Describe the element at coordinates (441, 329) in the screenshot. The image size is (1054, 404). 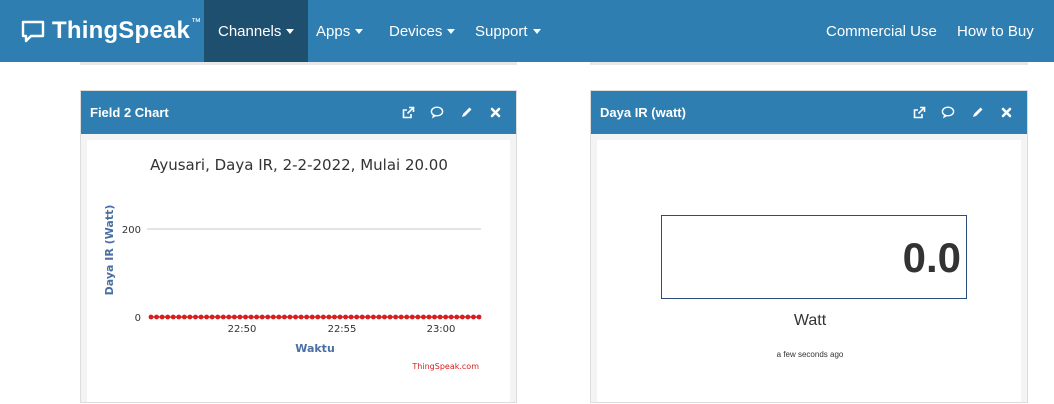
I see `x-tick-label: 23:00` at that location.